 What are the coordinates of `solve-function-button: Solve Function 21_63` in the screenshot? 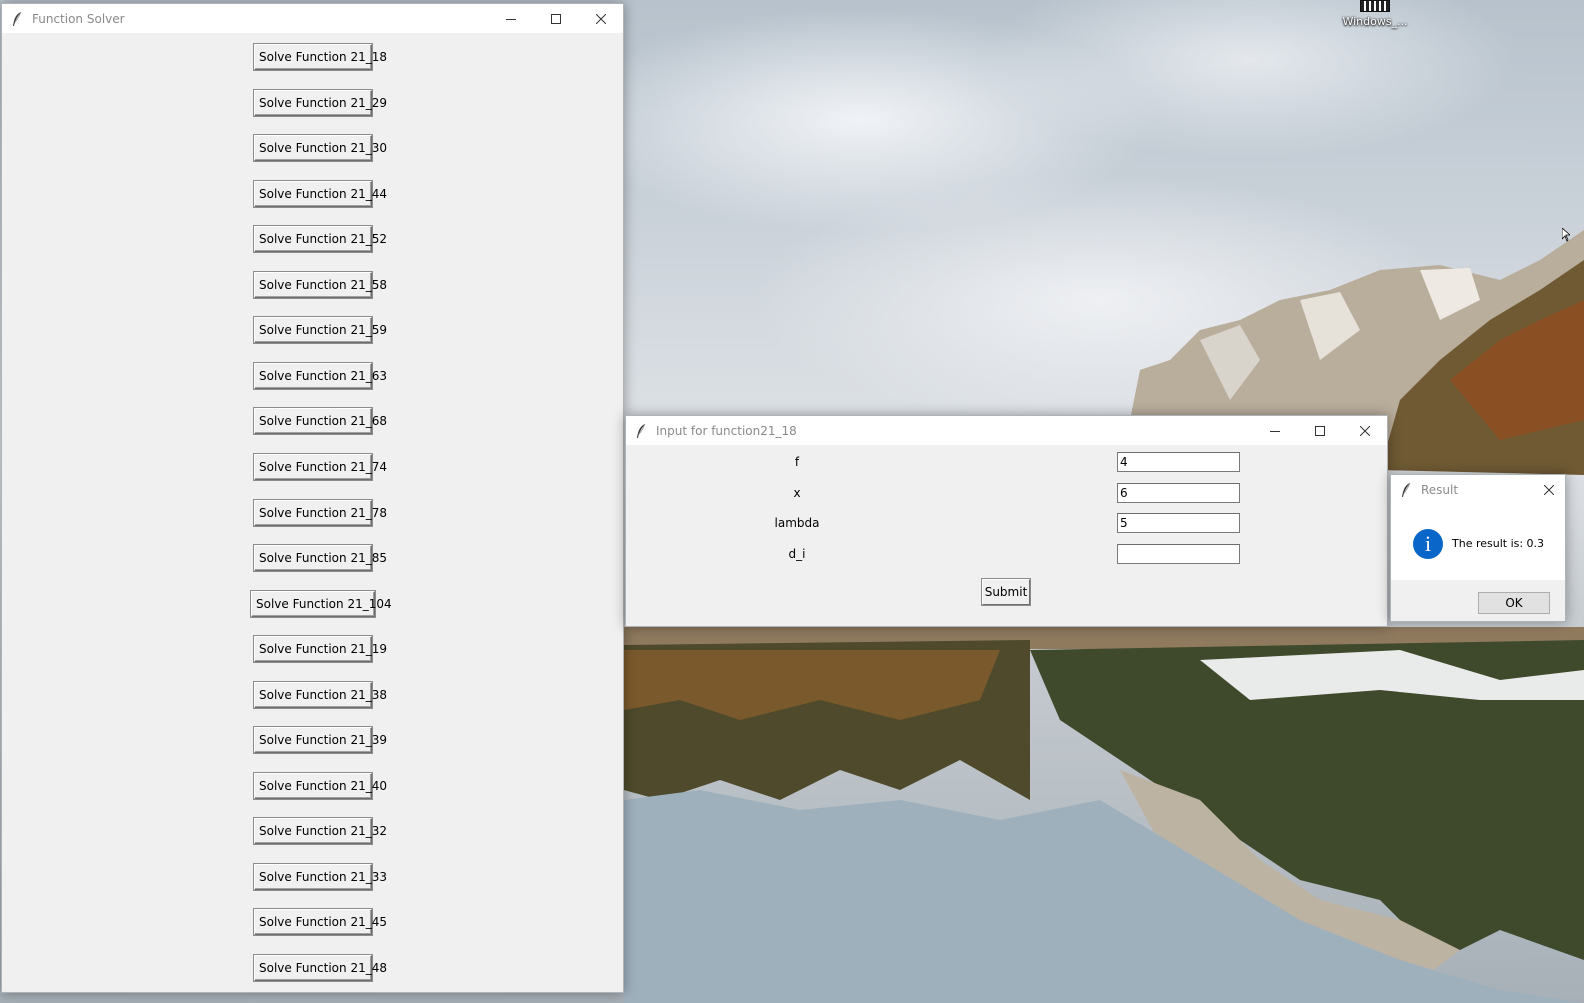 It's located at (320, 375).